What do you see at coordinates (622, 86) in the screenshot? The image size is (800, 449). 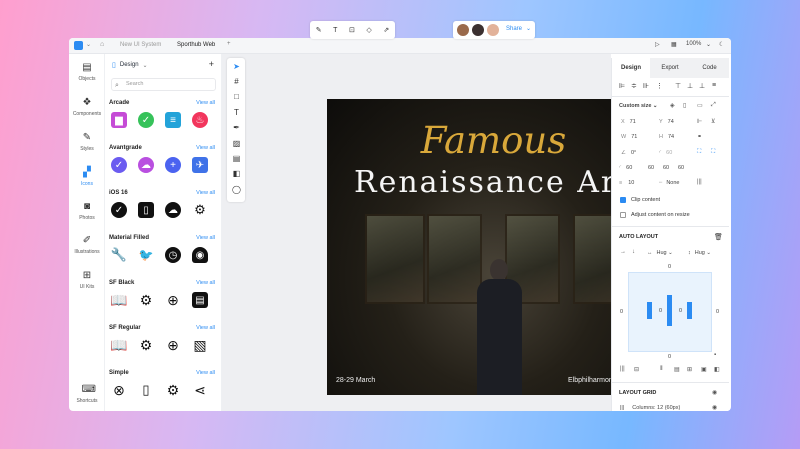 I see `align-left-icon: ⊫` at bounding box center [622, 86].